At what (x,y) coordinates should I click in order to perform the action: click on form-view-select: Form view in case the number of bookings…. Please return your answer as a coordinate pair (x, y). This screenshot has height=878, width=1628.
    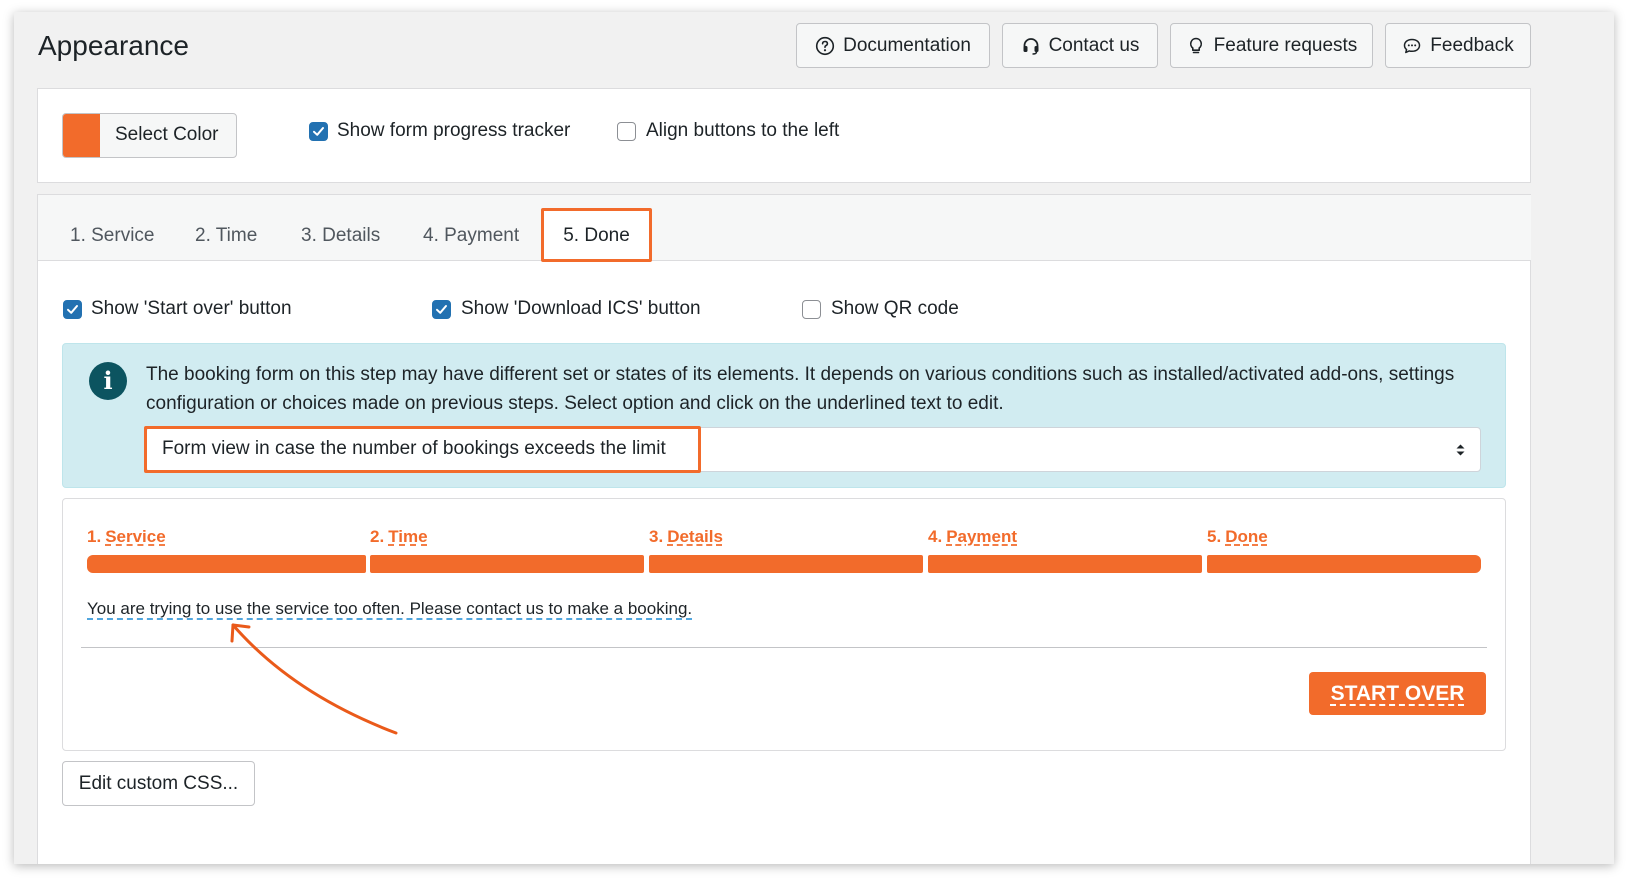
    Looking at the image, I should click on (813, 449).